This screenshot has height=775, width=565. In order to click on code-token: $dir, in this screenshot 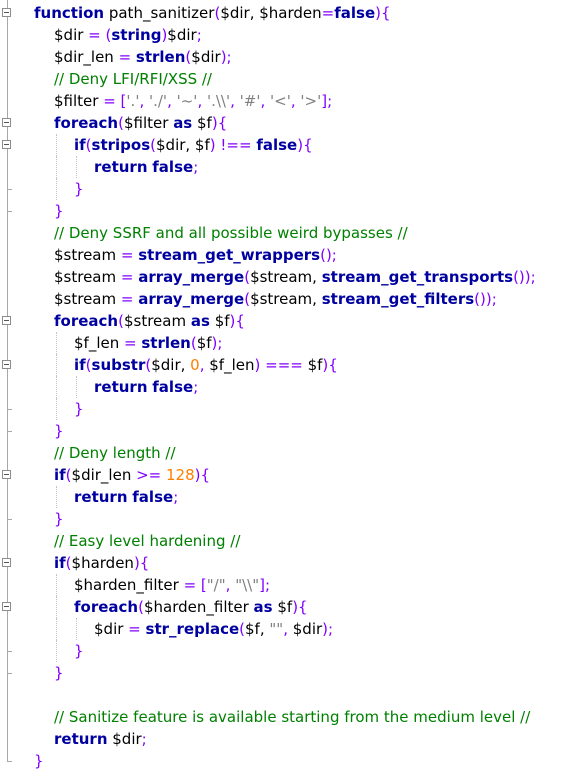, I will do `click(171, 365)`.